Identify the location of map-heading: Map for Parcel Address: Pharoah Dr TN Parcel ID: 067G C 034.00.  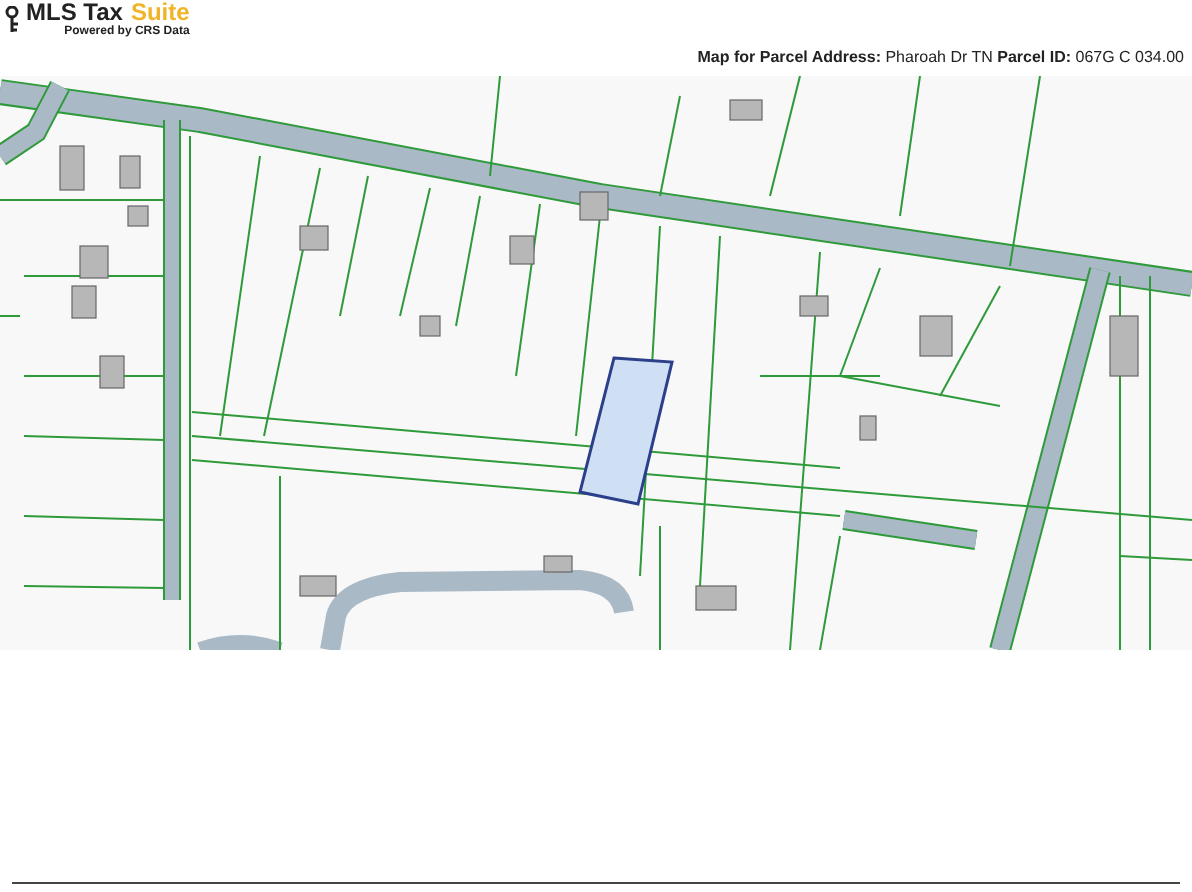
(940, 57).